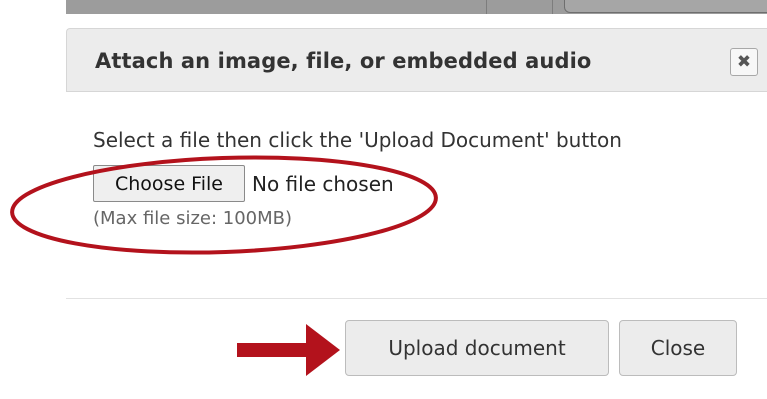 The width and height of the screenshot is (767, 399). Describe the element at coordinates (169, 183) in the screenshot. I see `choose-file-button: Choose File` at that location.